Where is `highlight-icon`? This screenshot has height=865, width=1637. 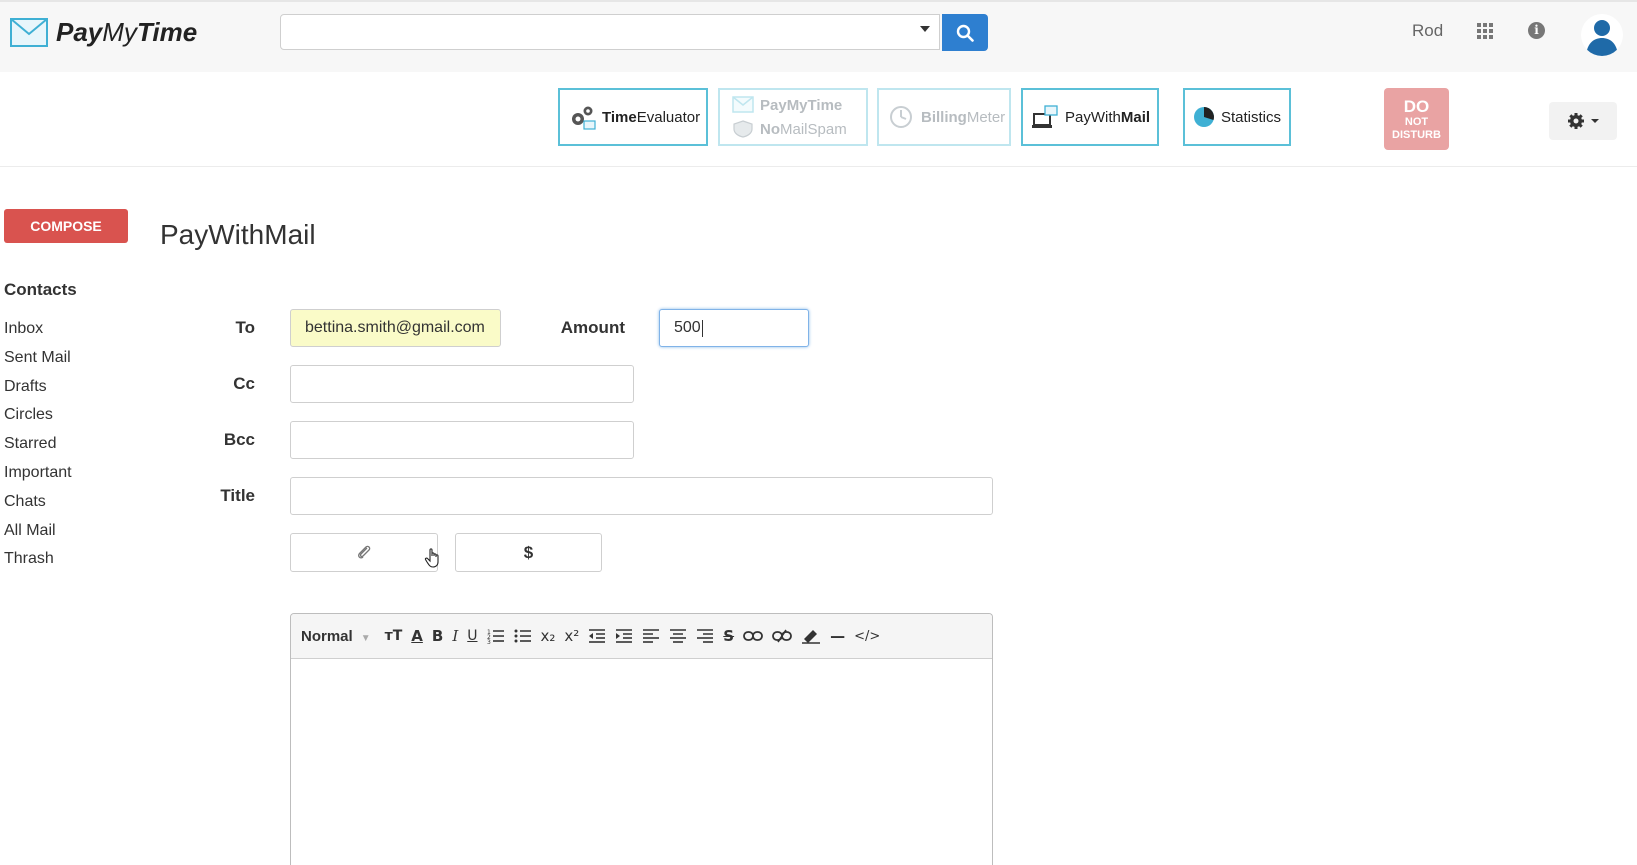
highlight-icon is located at coordinates (811, 636).